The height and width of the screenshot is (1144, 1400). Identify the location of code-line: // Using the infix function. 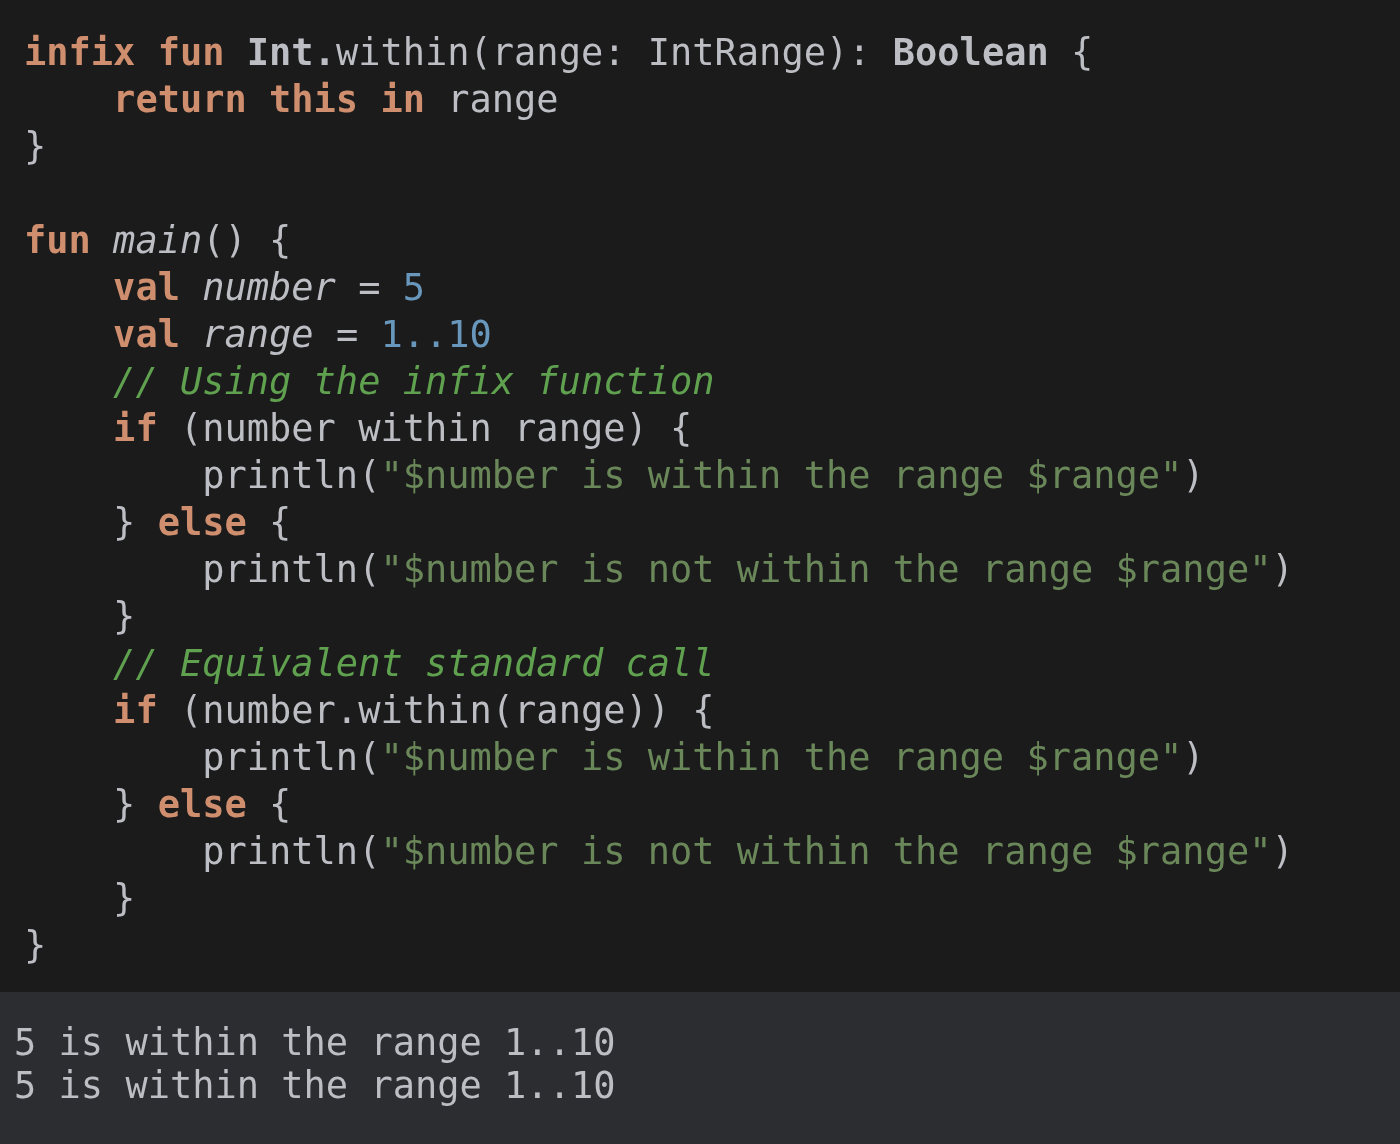
(413, 382).